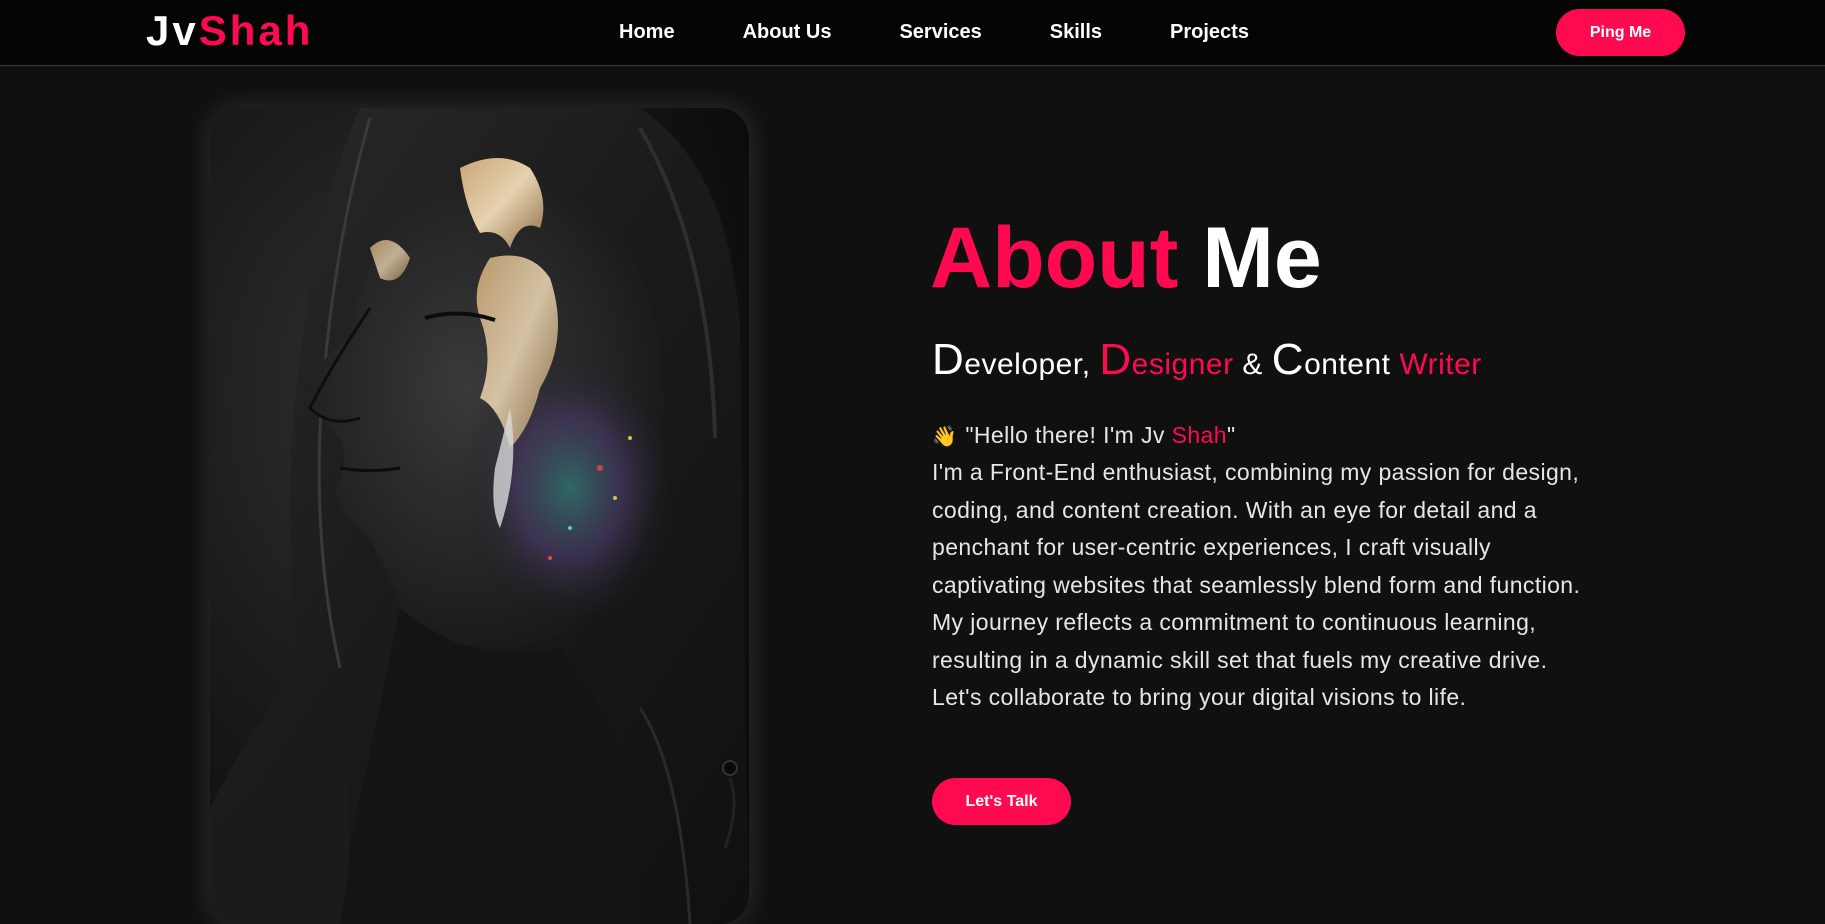 This screenshot has width=1825, height=924. What do you see at coordinates (1262, 258) in the screenshot?
I see `about-heading-second: Me` at bounding box center [1262, 258].